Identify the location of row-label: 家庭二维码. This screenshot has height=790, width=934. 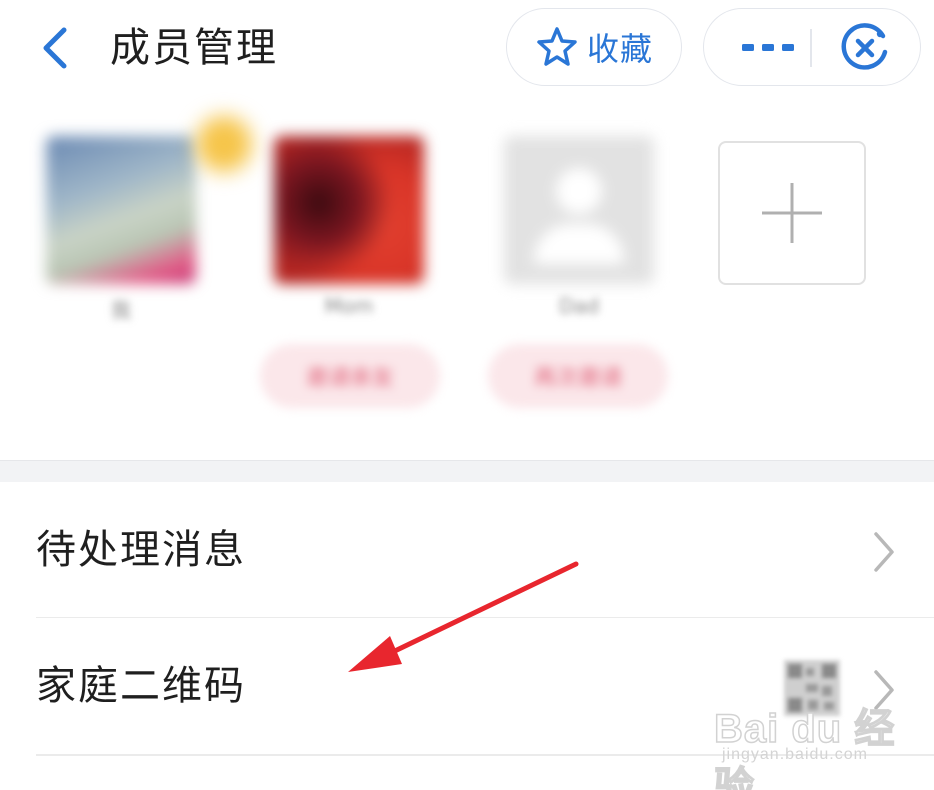
(141, 686).